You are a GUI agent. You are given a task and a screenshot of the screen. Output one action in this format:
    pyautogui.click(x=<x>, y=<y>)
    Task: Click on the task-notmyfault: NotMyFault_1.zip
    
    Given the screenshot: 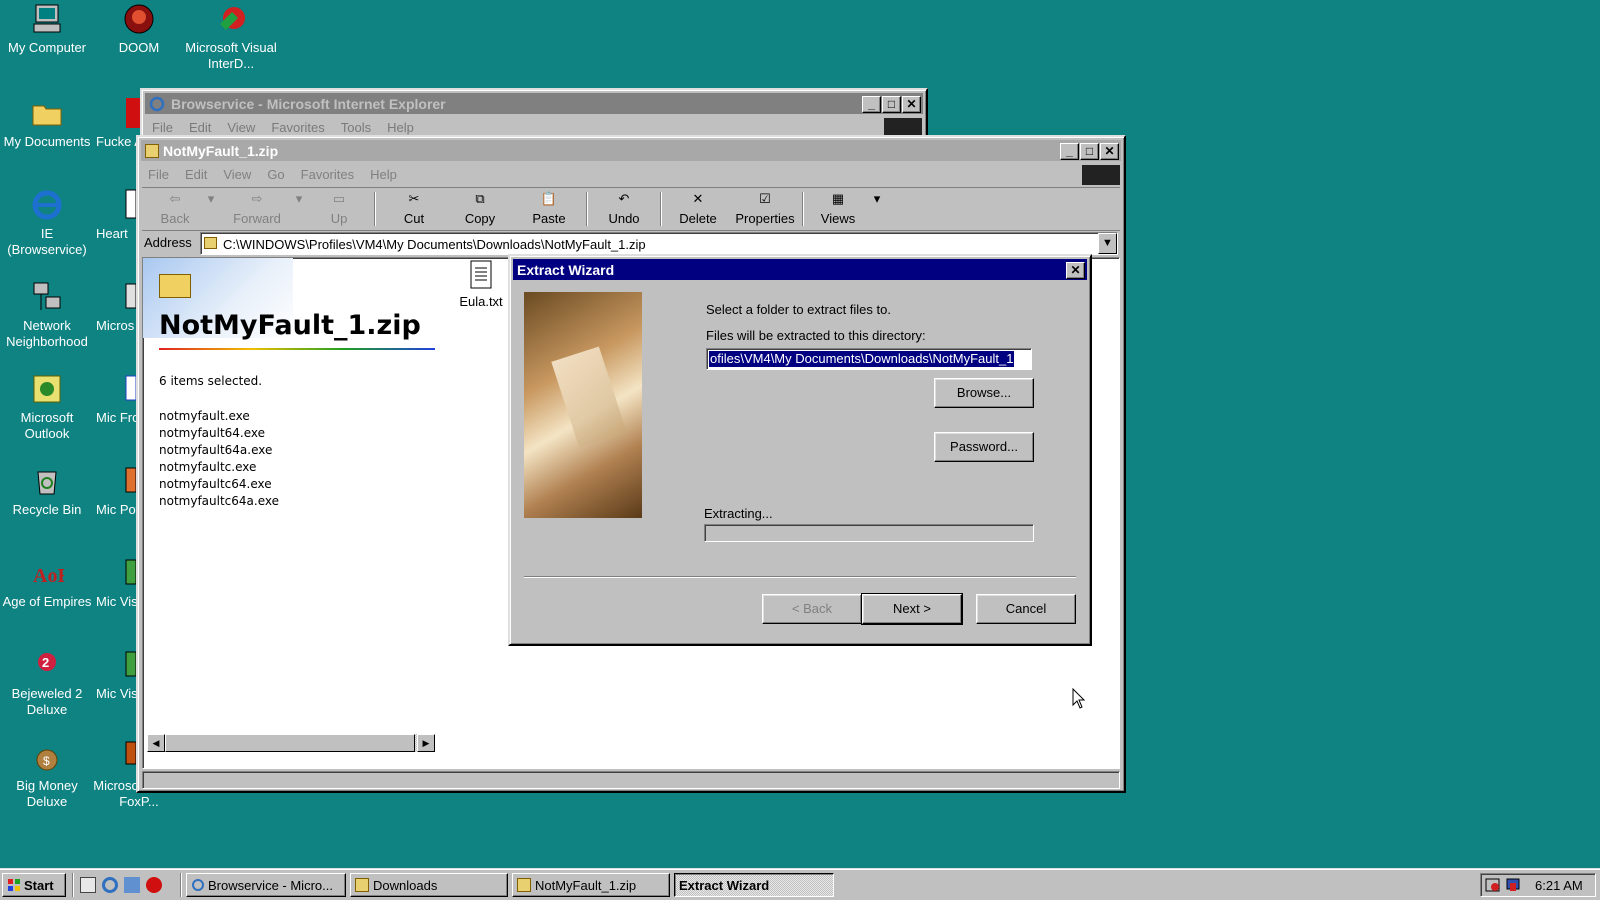 What is the action you would take?
    pyautogui.click(x=591, y=885)
    